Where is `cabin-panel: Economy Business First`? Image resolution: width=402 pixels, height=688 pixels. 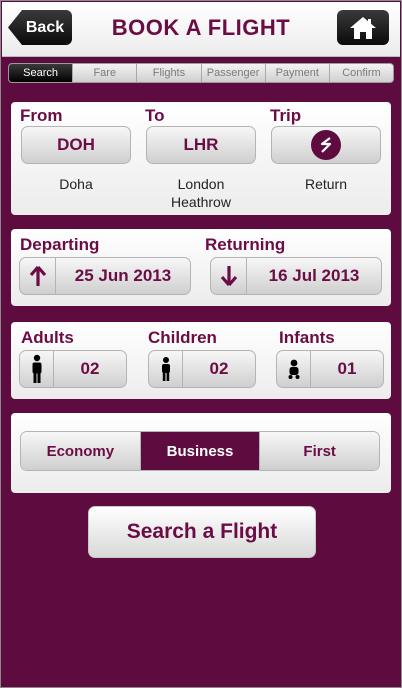 cabin-panel: Economy Business First is located at coordinates (201, 453).